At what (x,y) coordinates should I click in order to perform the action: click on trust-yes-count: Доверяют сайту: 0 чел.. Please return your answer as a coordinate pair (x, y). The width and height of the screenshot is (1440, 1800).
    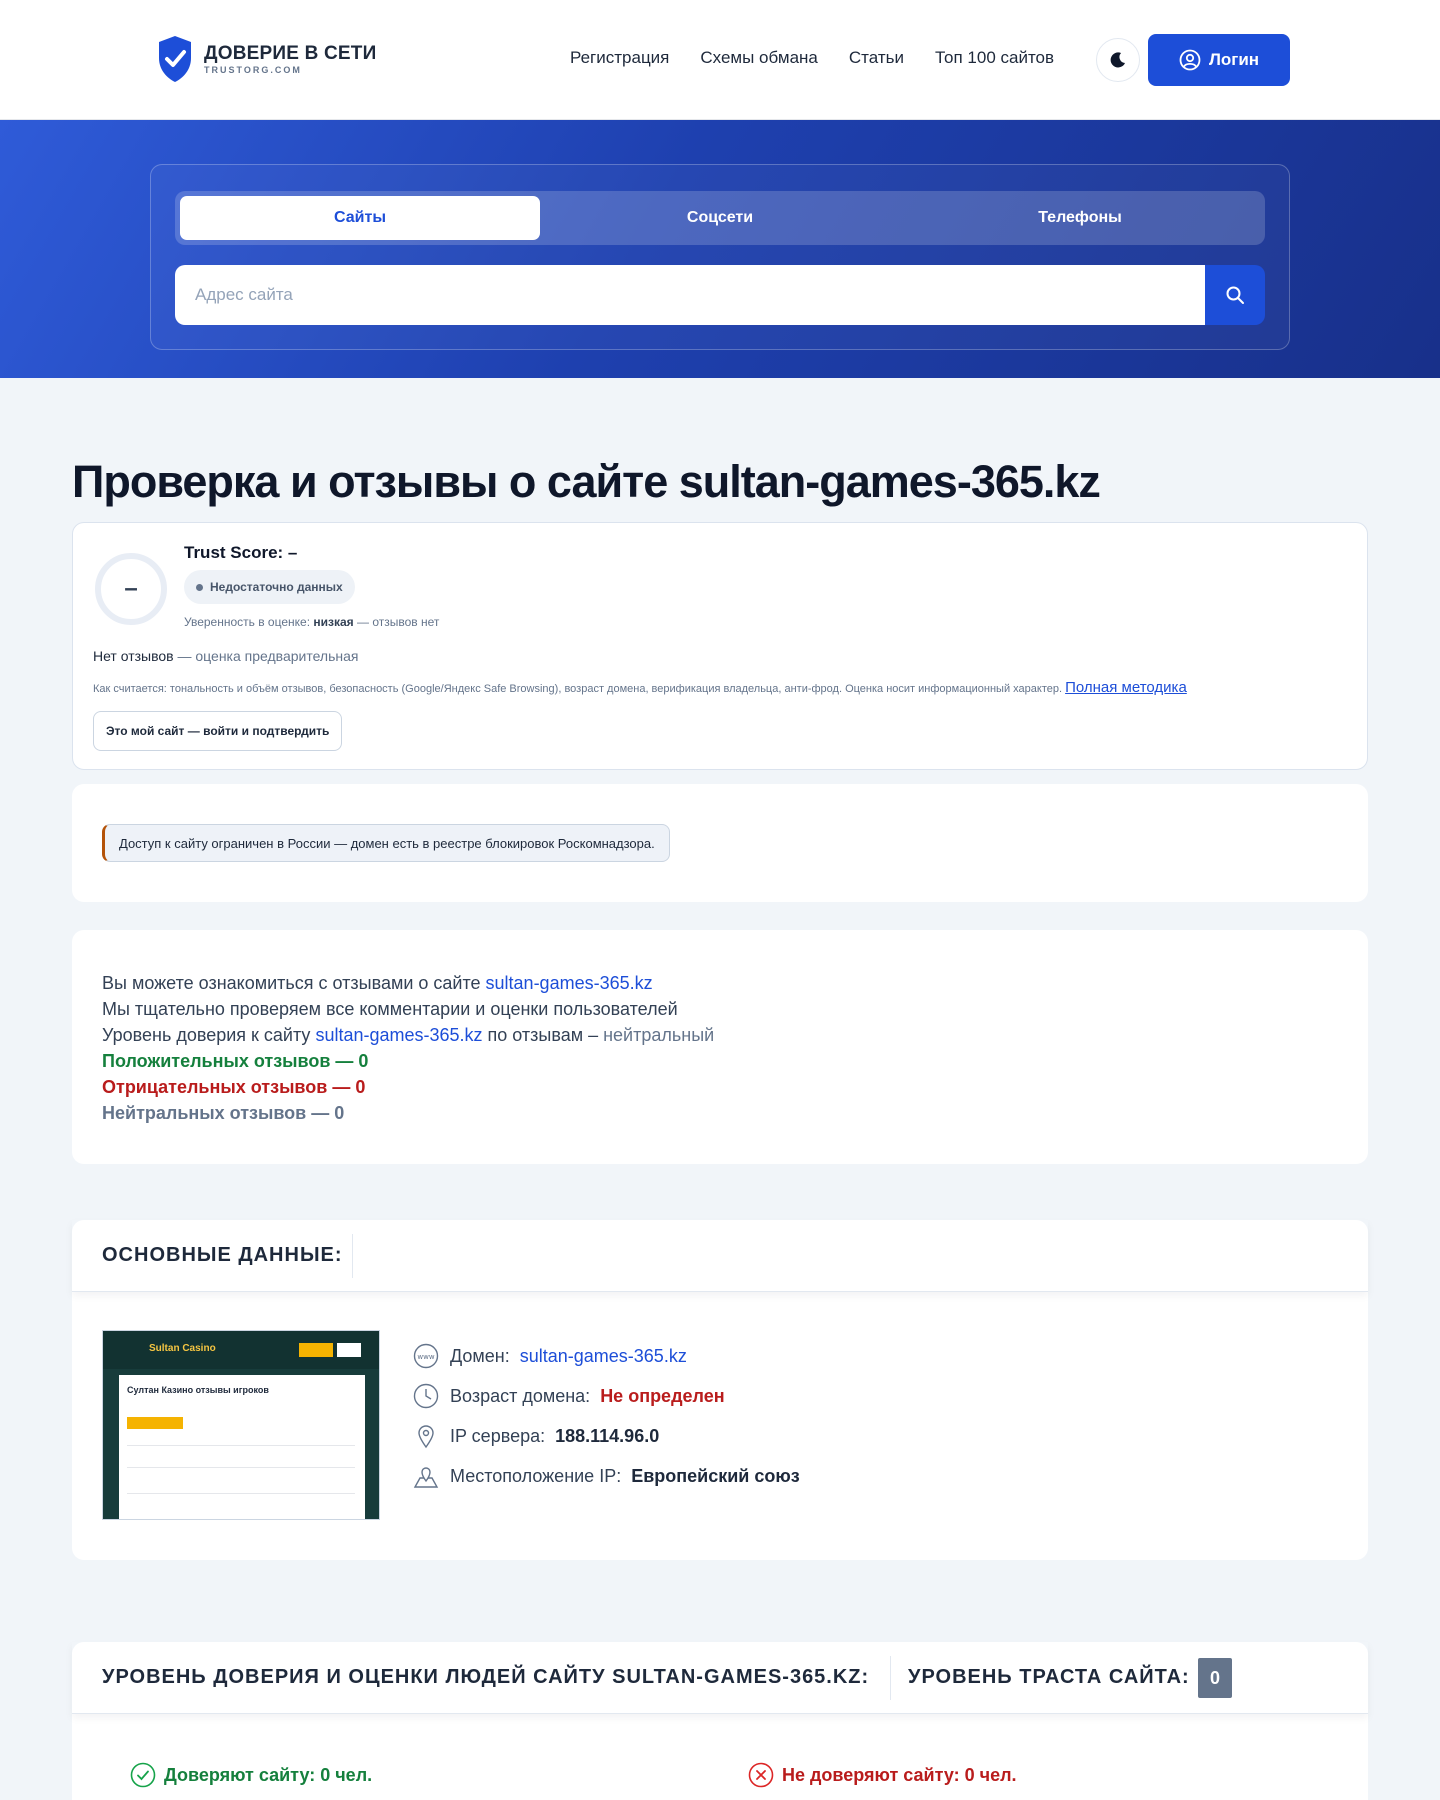
    Looking at the image, I should click on (251, 1775).